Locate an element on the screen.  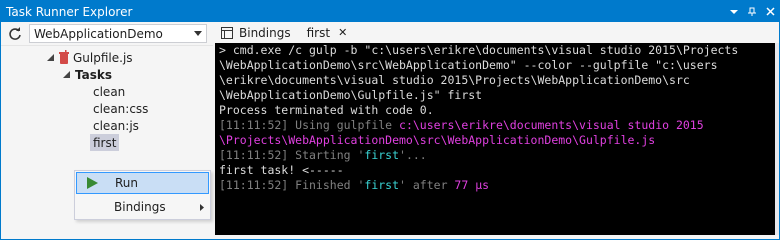
tab-bindings: Bindings is located at coordinates (256, 32).